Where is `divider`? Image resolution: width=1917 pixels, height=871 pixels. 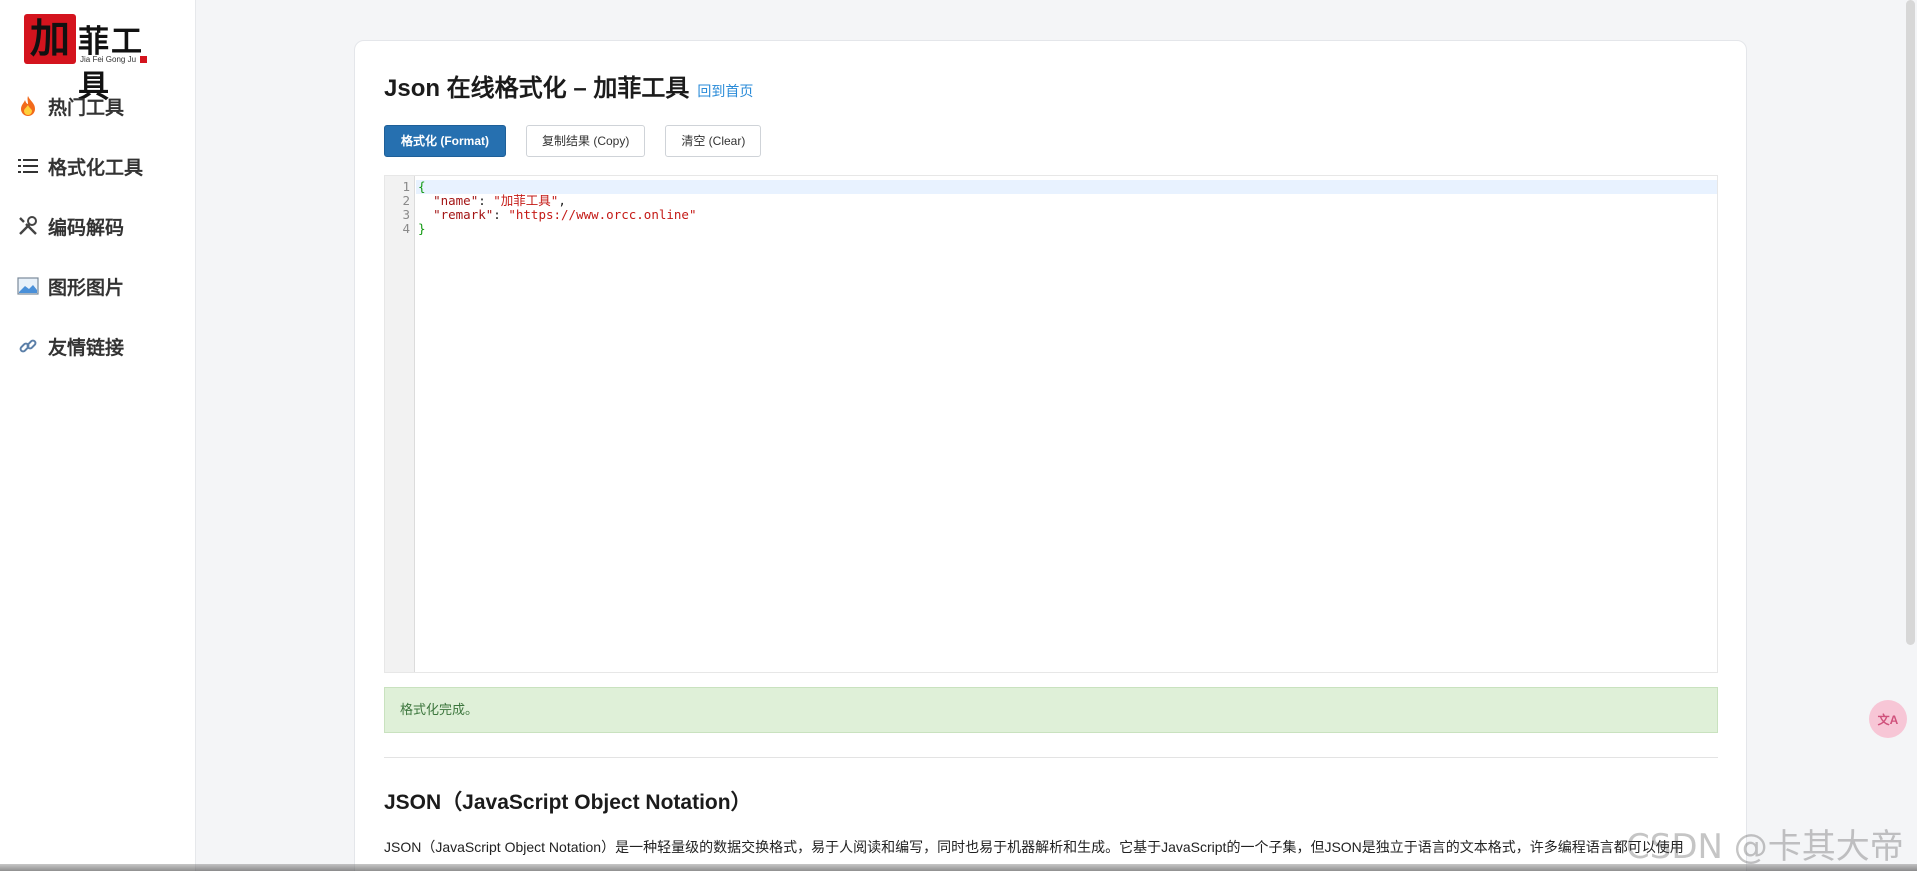 divider is located at coordinates (1051, 757).